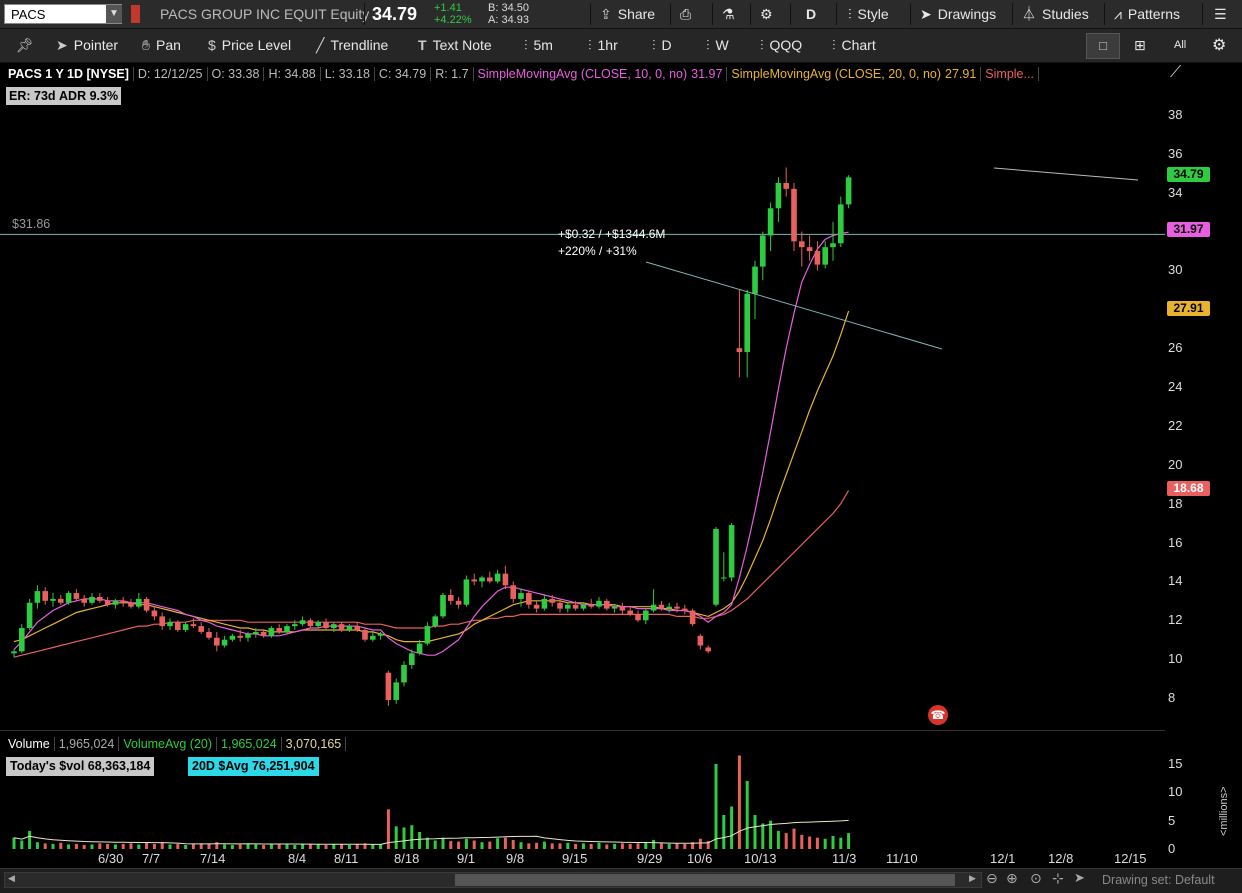 The height and width of the screenshot is (893, 1242). Describe the element at coordinates (1175, 542) in the screenshot. I see `price-axis-tick: 16` at that location.